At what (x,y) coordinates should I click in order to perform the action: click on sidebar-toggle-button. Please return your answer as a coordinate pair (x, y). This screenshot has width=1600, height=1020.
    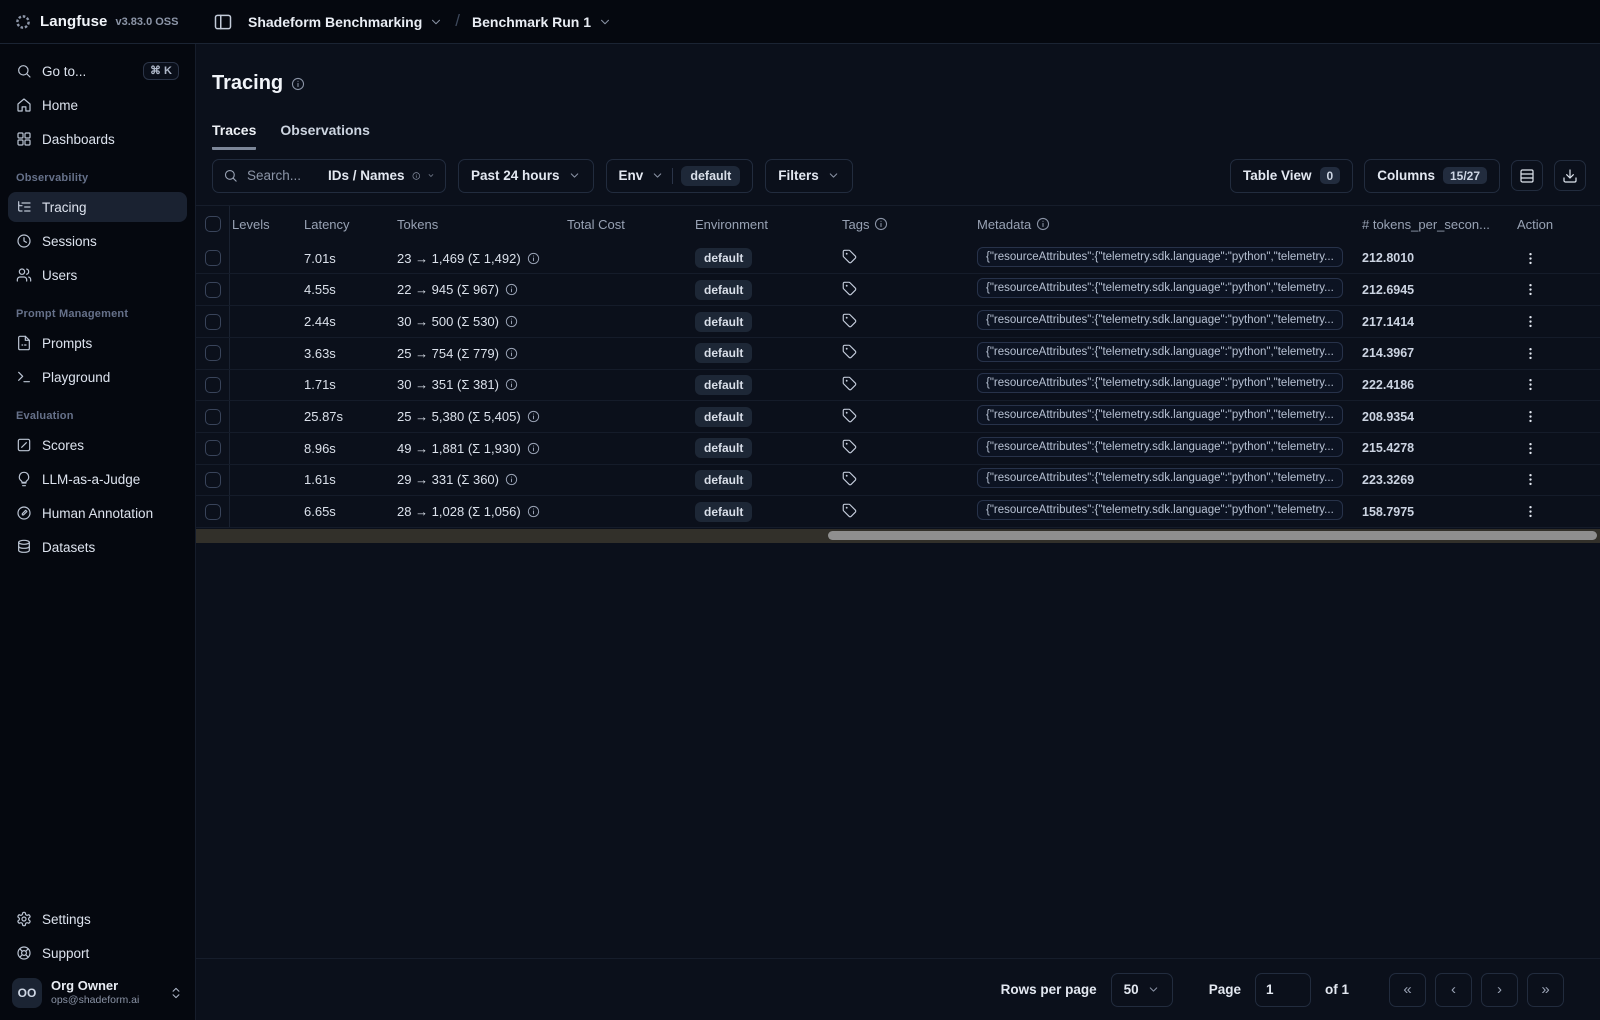
    Looking at the image, I should click on (223, 22).